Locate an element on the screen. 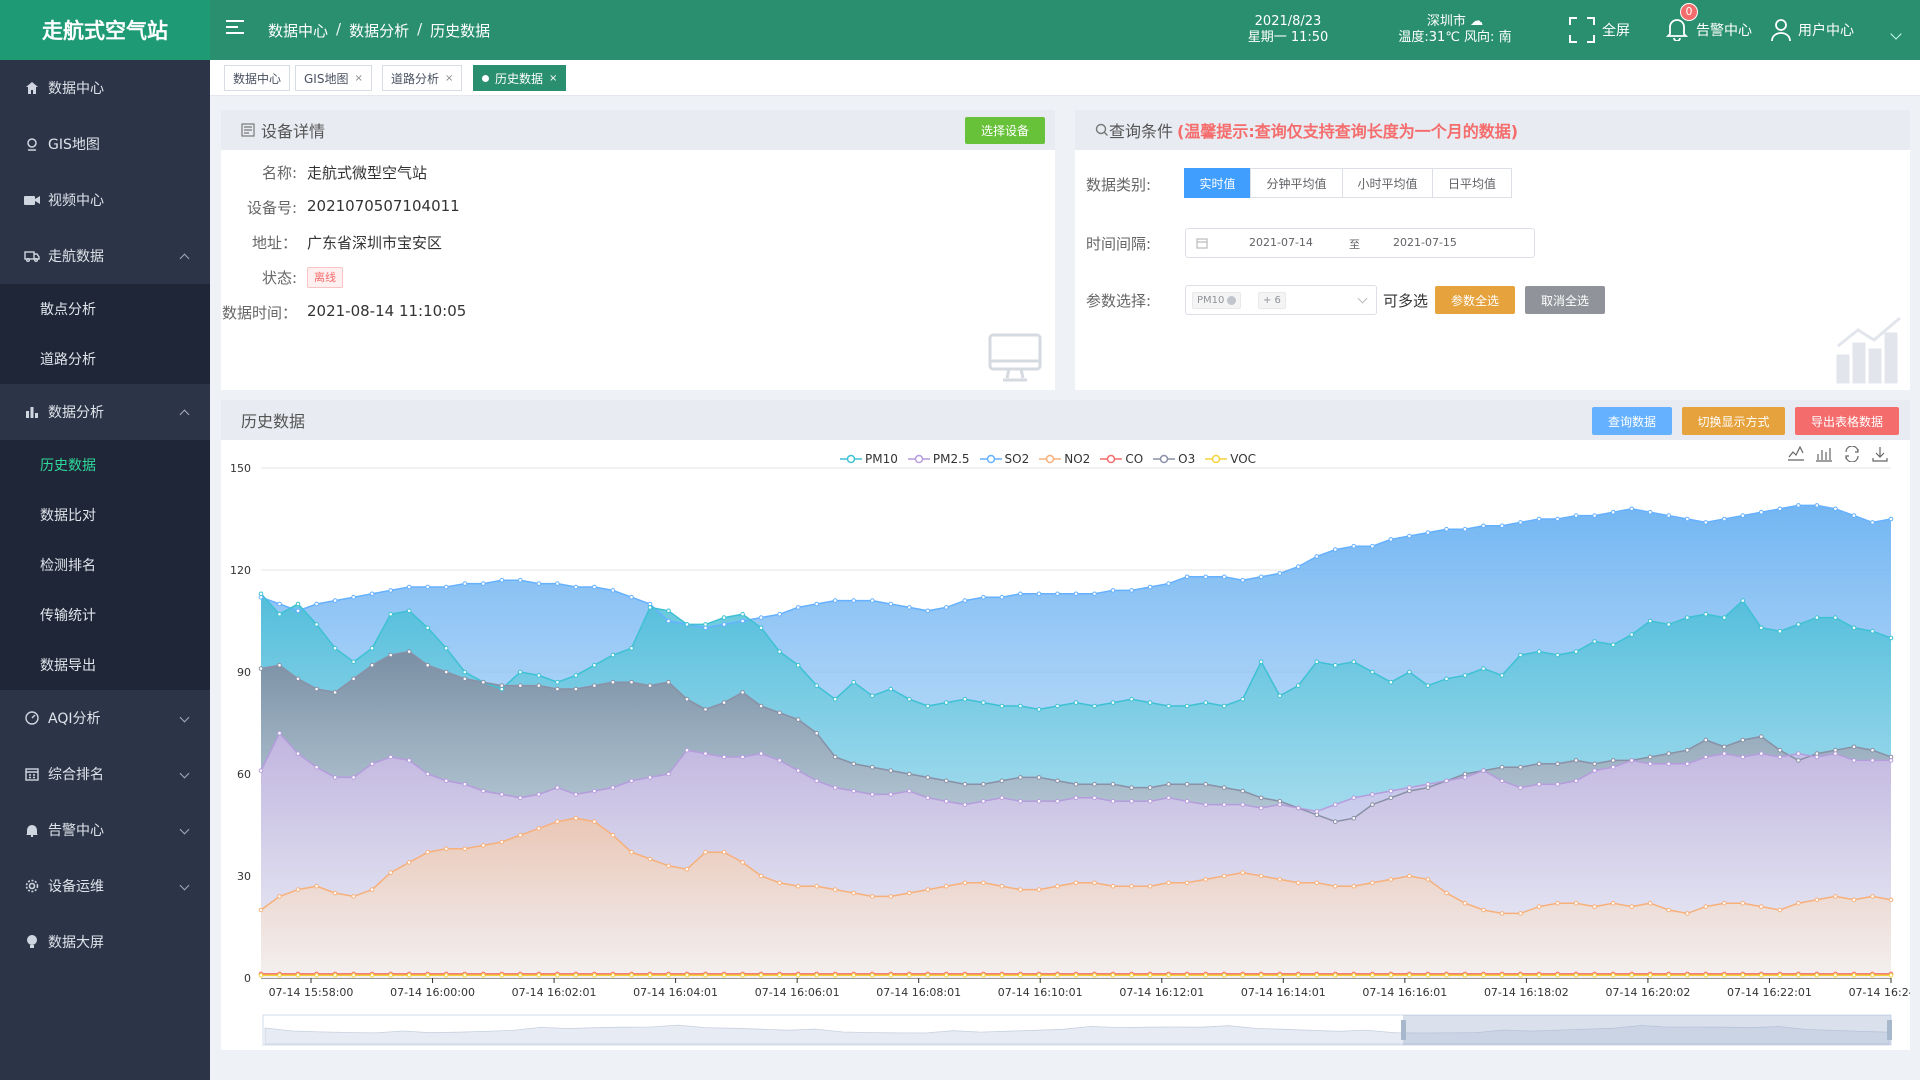 This screenshot has height=1080, width=1920. param-select: PM10 + 6 is located at coordinates (1281, 300).